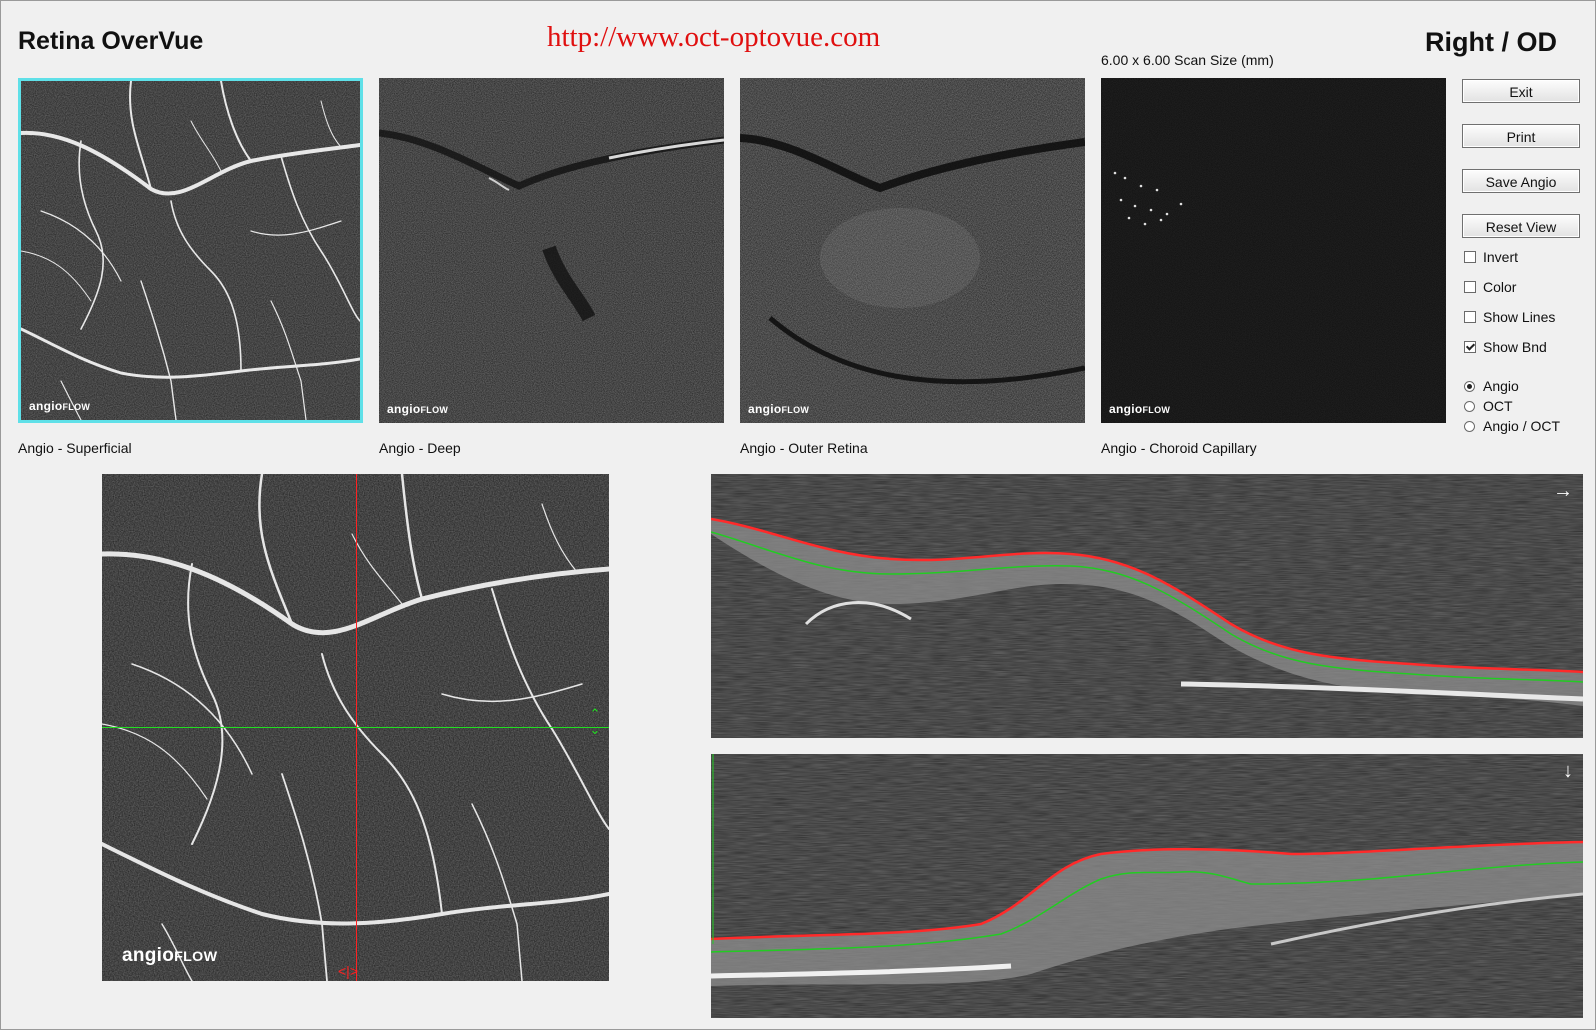 The image size is (1596, 1030). Describe the element at coordinates (1488, 406) in the screenshot. I see `view-mode-radio-oct: OCT` at that location.